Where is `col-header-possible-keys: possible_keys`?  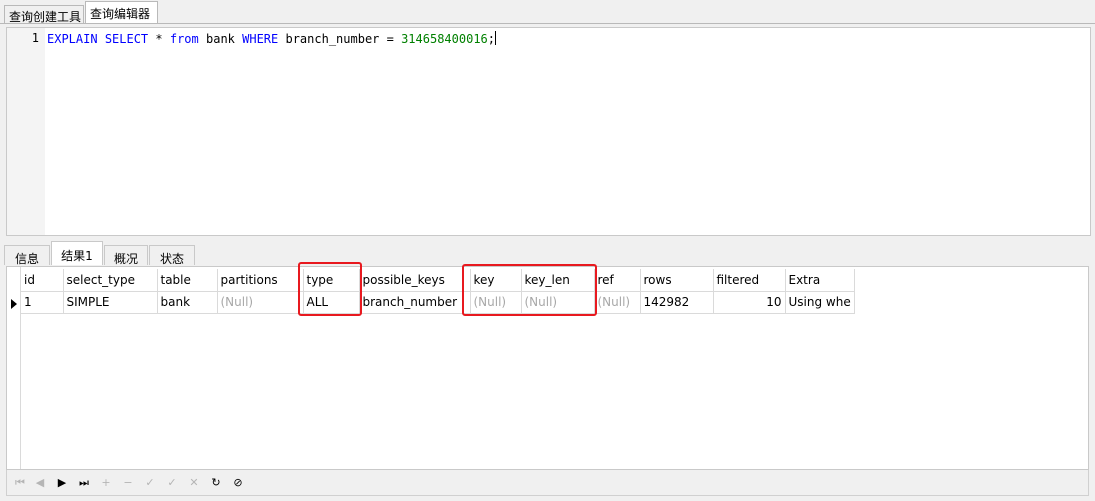 col-header-possible-keys: possible_keys is located at coordinates (415, 280).